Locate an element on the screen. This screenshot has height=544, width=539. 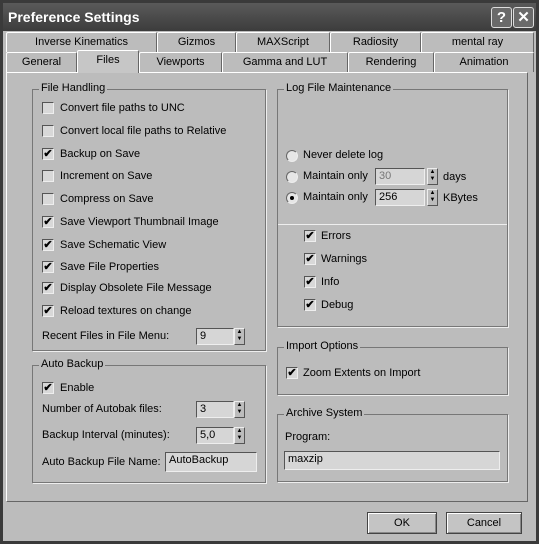
maintain-days-label: Maintain only is located at coordinates (335, 176).